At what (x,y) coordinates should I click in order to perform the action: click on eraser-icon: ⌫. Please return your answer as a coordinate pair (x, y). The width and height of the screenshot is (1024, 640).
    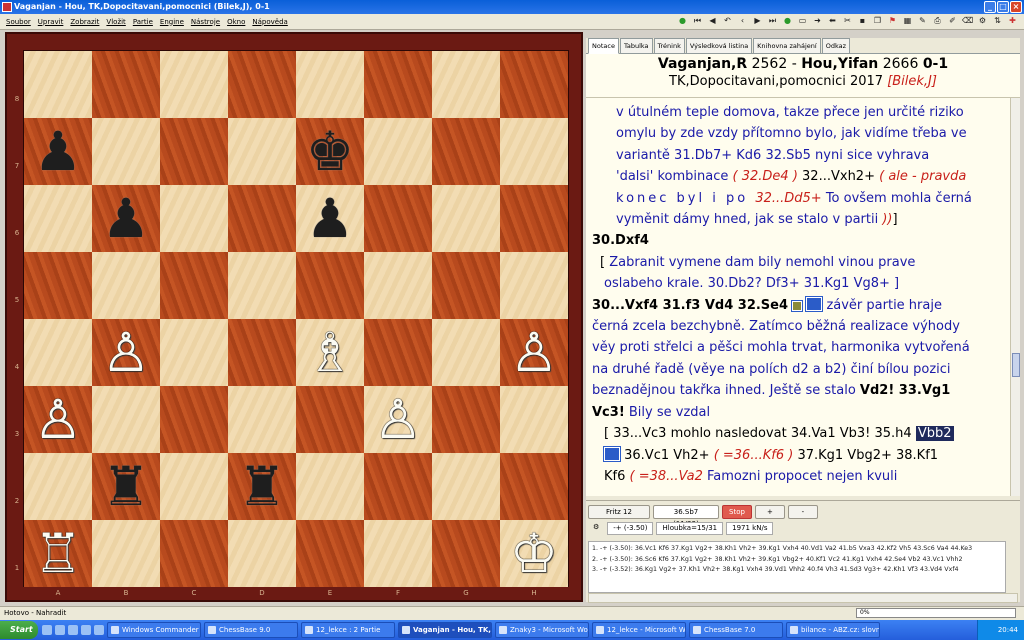
    Looking at the image, I should click on (967, 20).